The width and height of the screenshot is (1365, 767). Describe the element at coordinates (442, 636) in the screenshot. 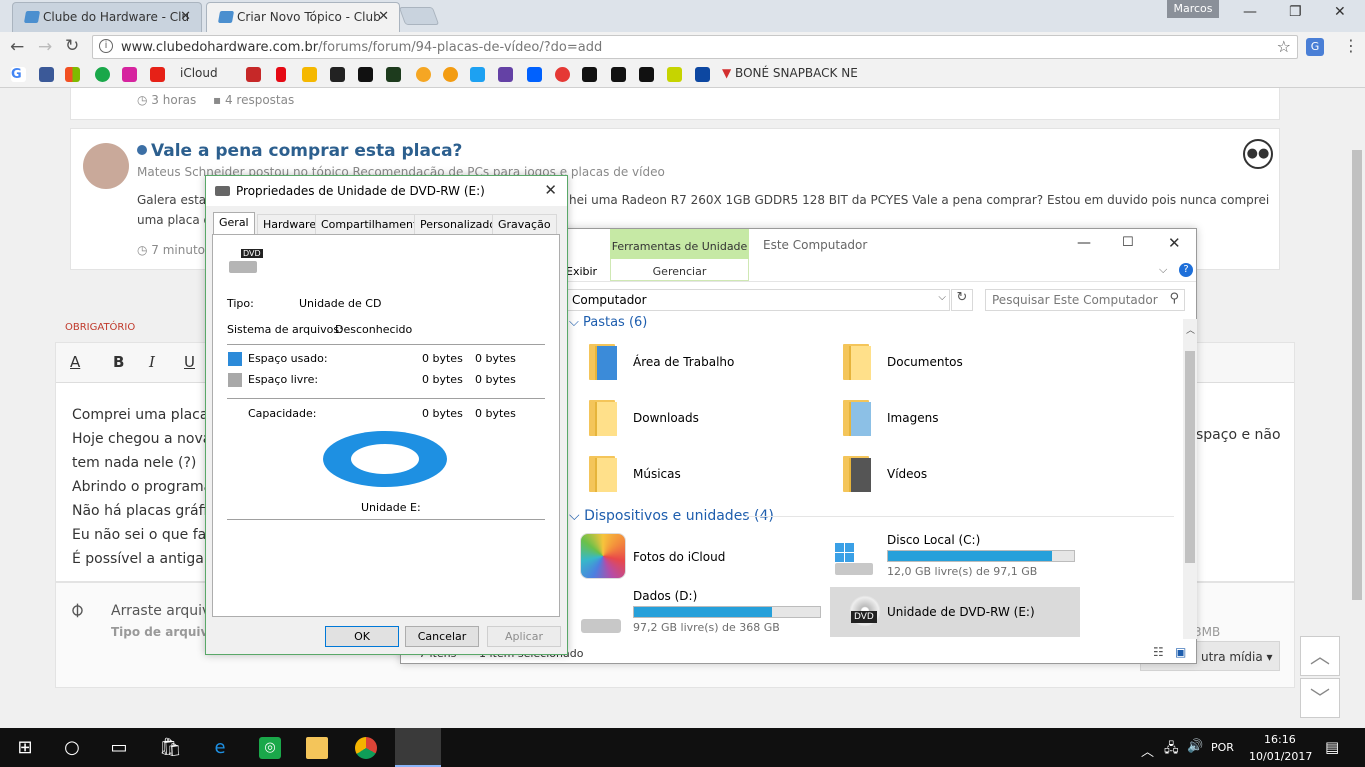

I see `cancel-button: Cancelar` at that location.